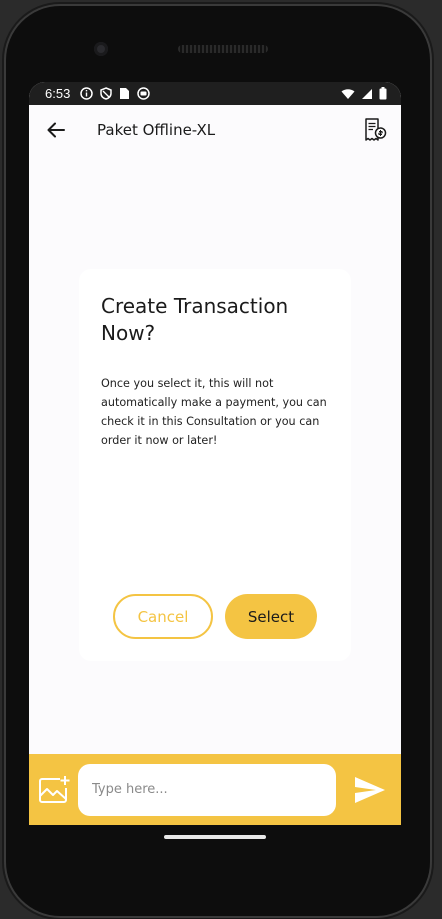 The height and width of the screenshot is (919, 442). Describe the element at coordinates (87, 93) in the screenshot. I see `info-icon` at that location.